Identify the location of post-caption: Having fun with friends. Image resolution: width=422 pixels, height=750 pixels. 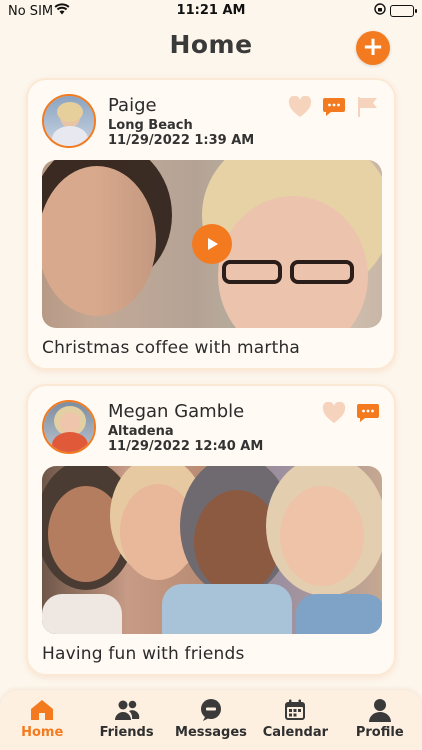
(143, 654).